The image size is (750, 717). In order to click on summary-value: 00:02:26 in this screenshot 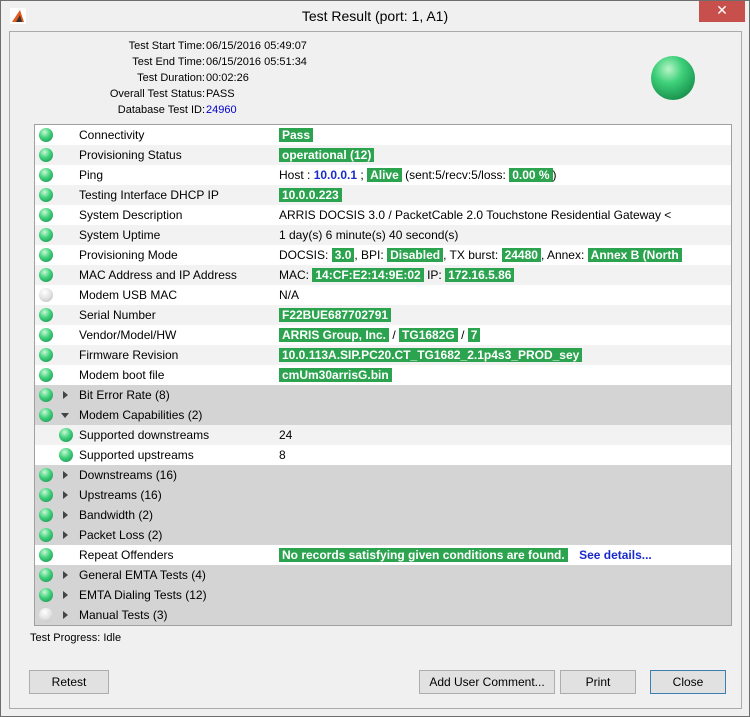, I will do `click(227, 78)`.